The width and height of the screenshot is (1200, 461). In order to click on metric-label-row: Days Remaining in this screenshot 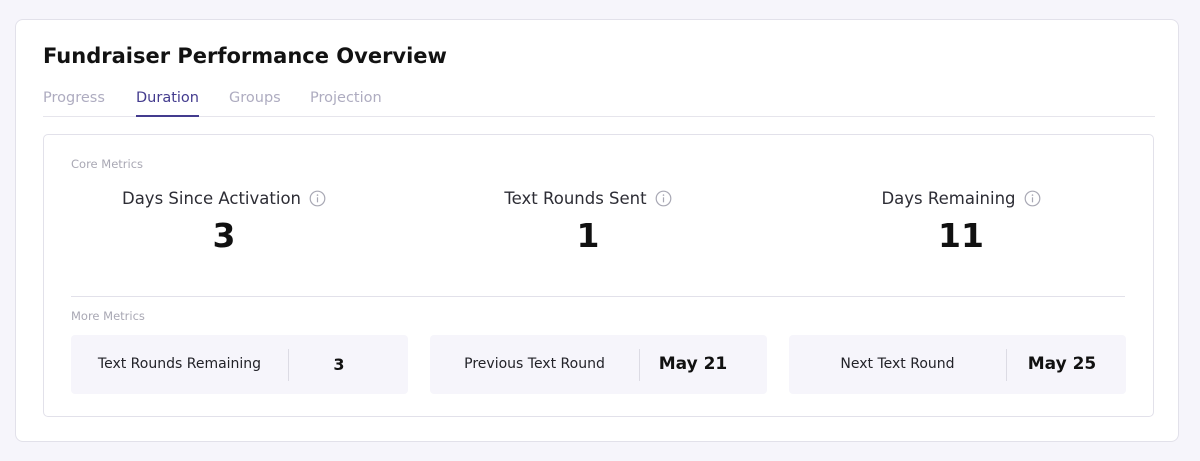, I will do `click(960, 198)`.